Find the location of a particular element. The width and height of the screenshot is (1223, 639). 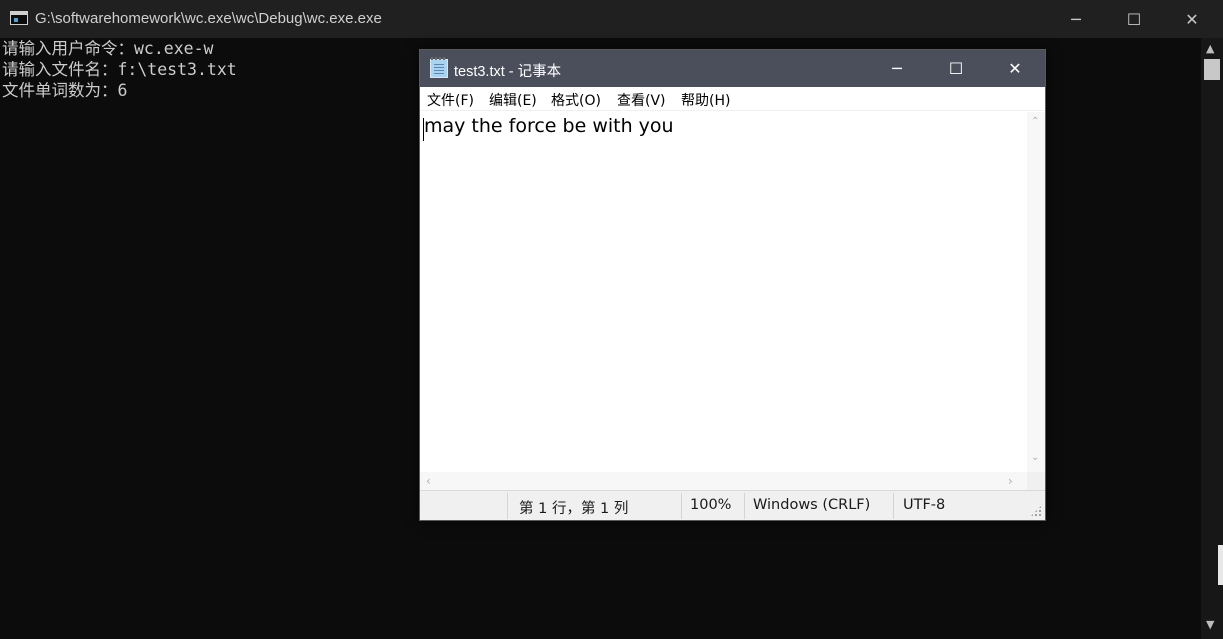

console-scroll-thumb is located at coordinates (1212, 69).